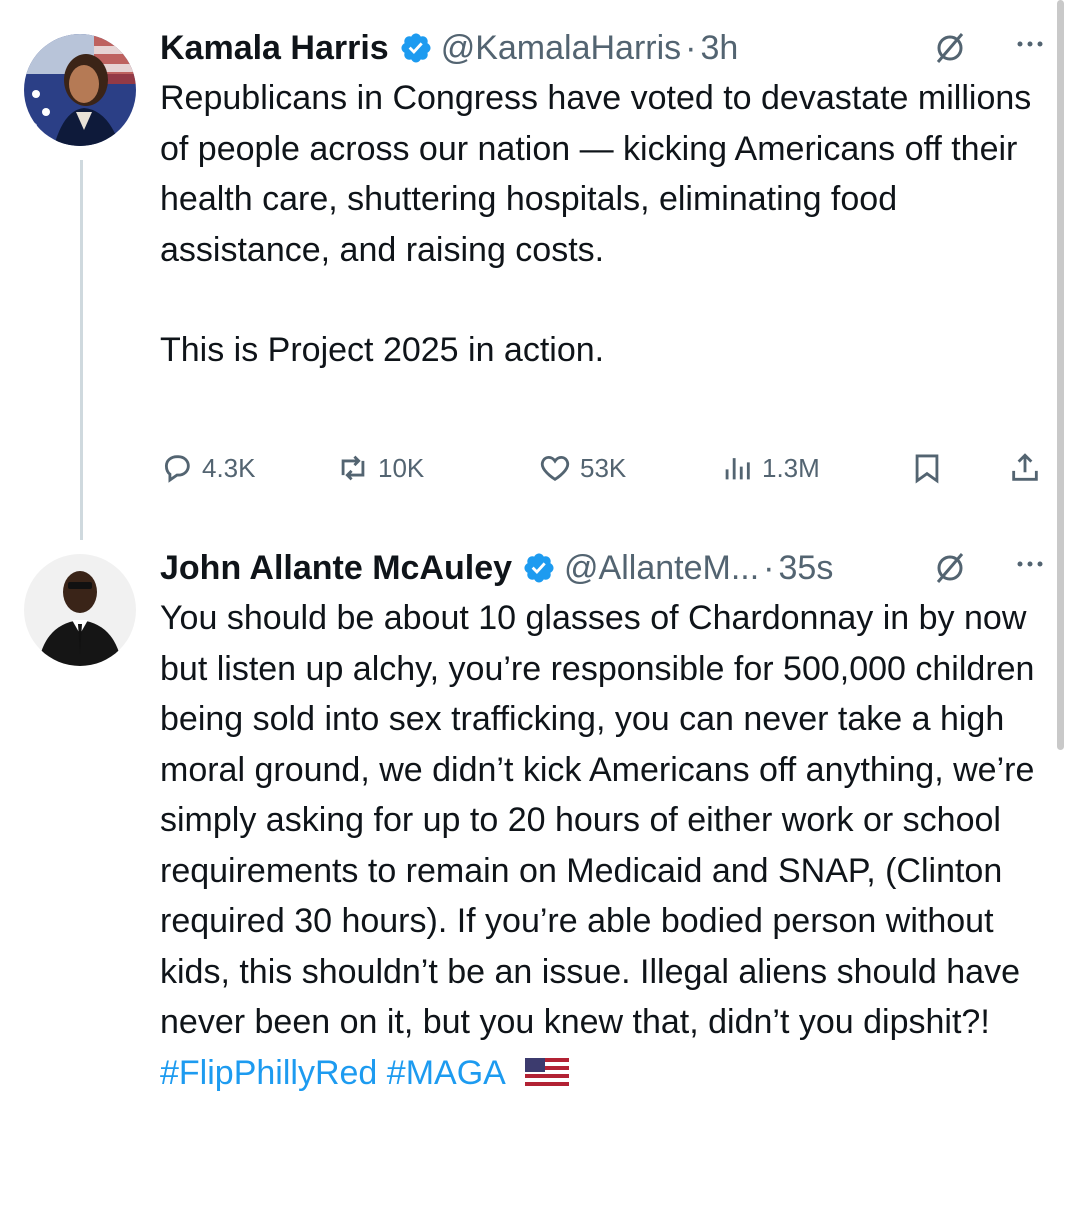 The image size is (1080, 1216). Describe the element at coordinates (382, 350) in the screenshot. I see `tweet-paragraph: This is Project 2025 in action.` at that location.